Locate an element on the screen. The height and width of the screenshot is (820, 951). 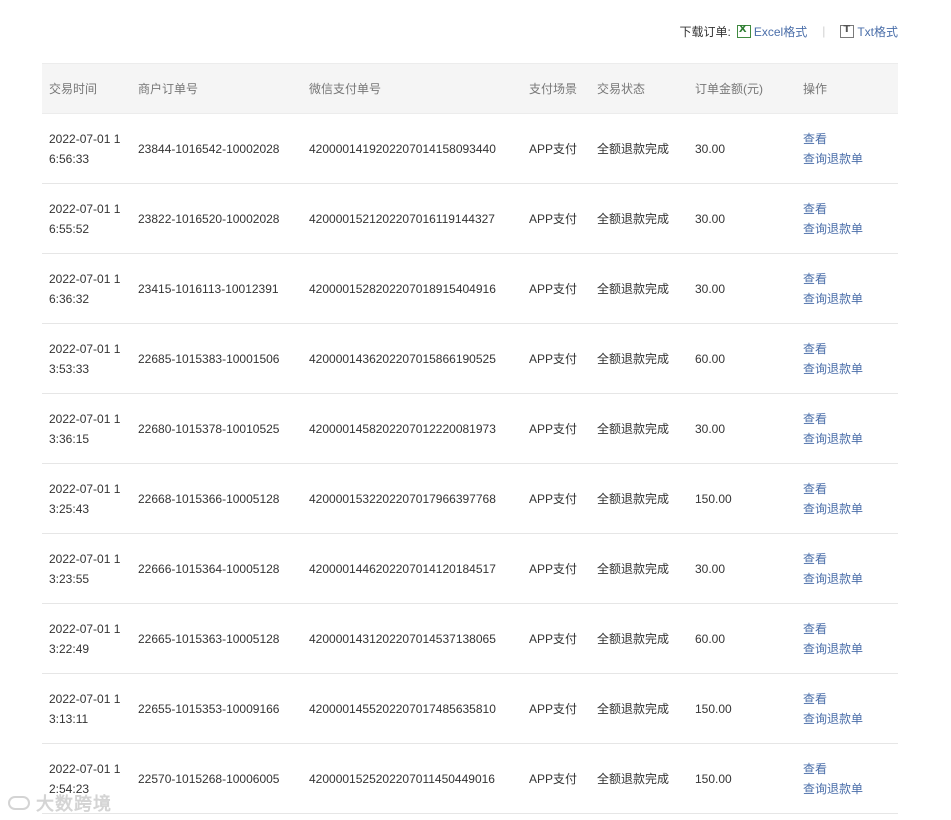
header-status: 交易状态 is located at coordinates (639, 88).